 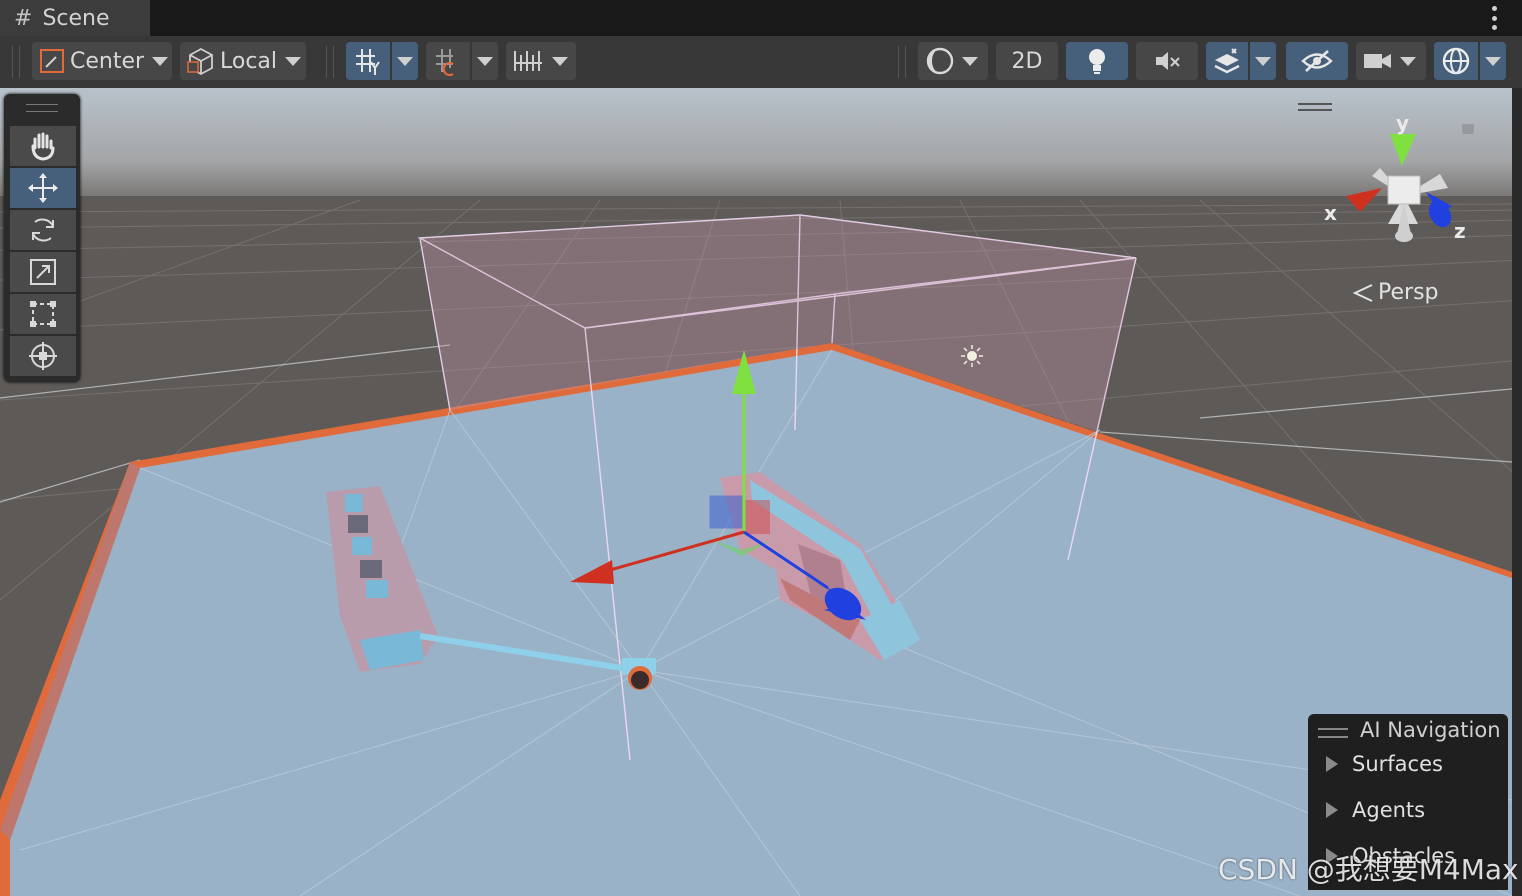 I want to click on pivot-rotation-dropdown: Local, so click(x=243, y=61).